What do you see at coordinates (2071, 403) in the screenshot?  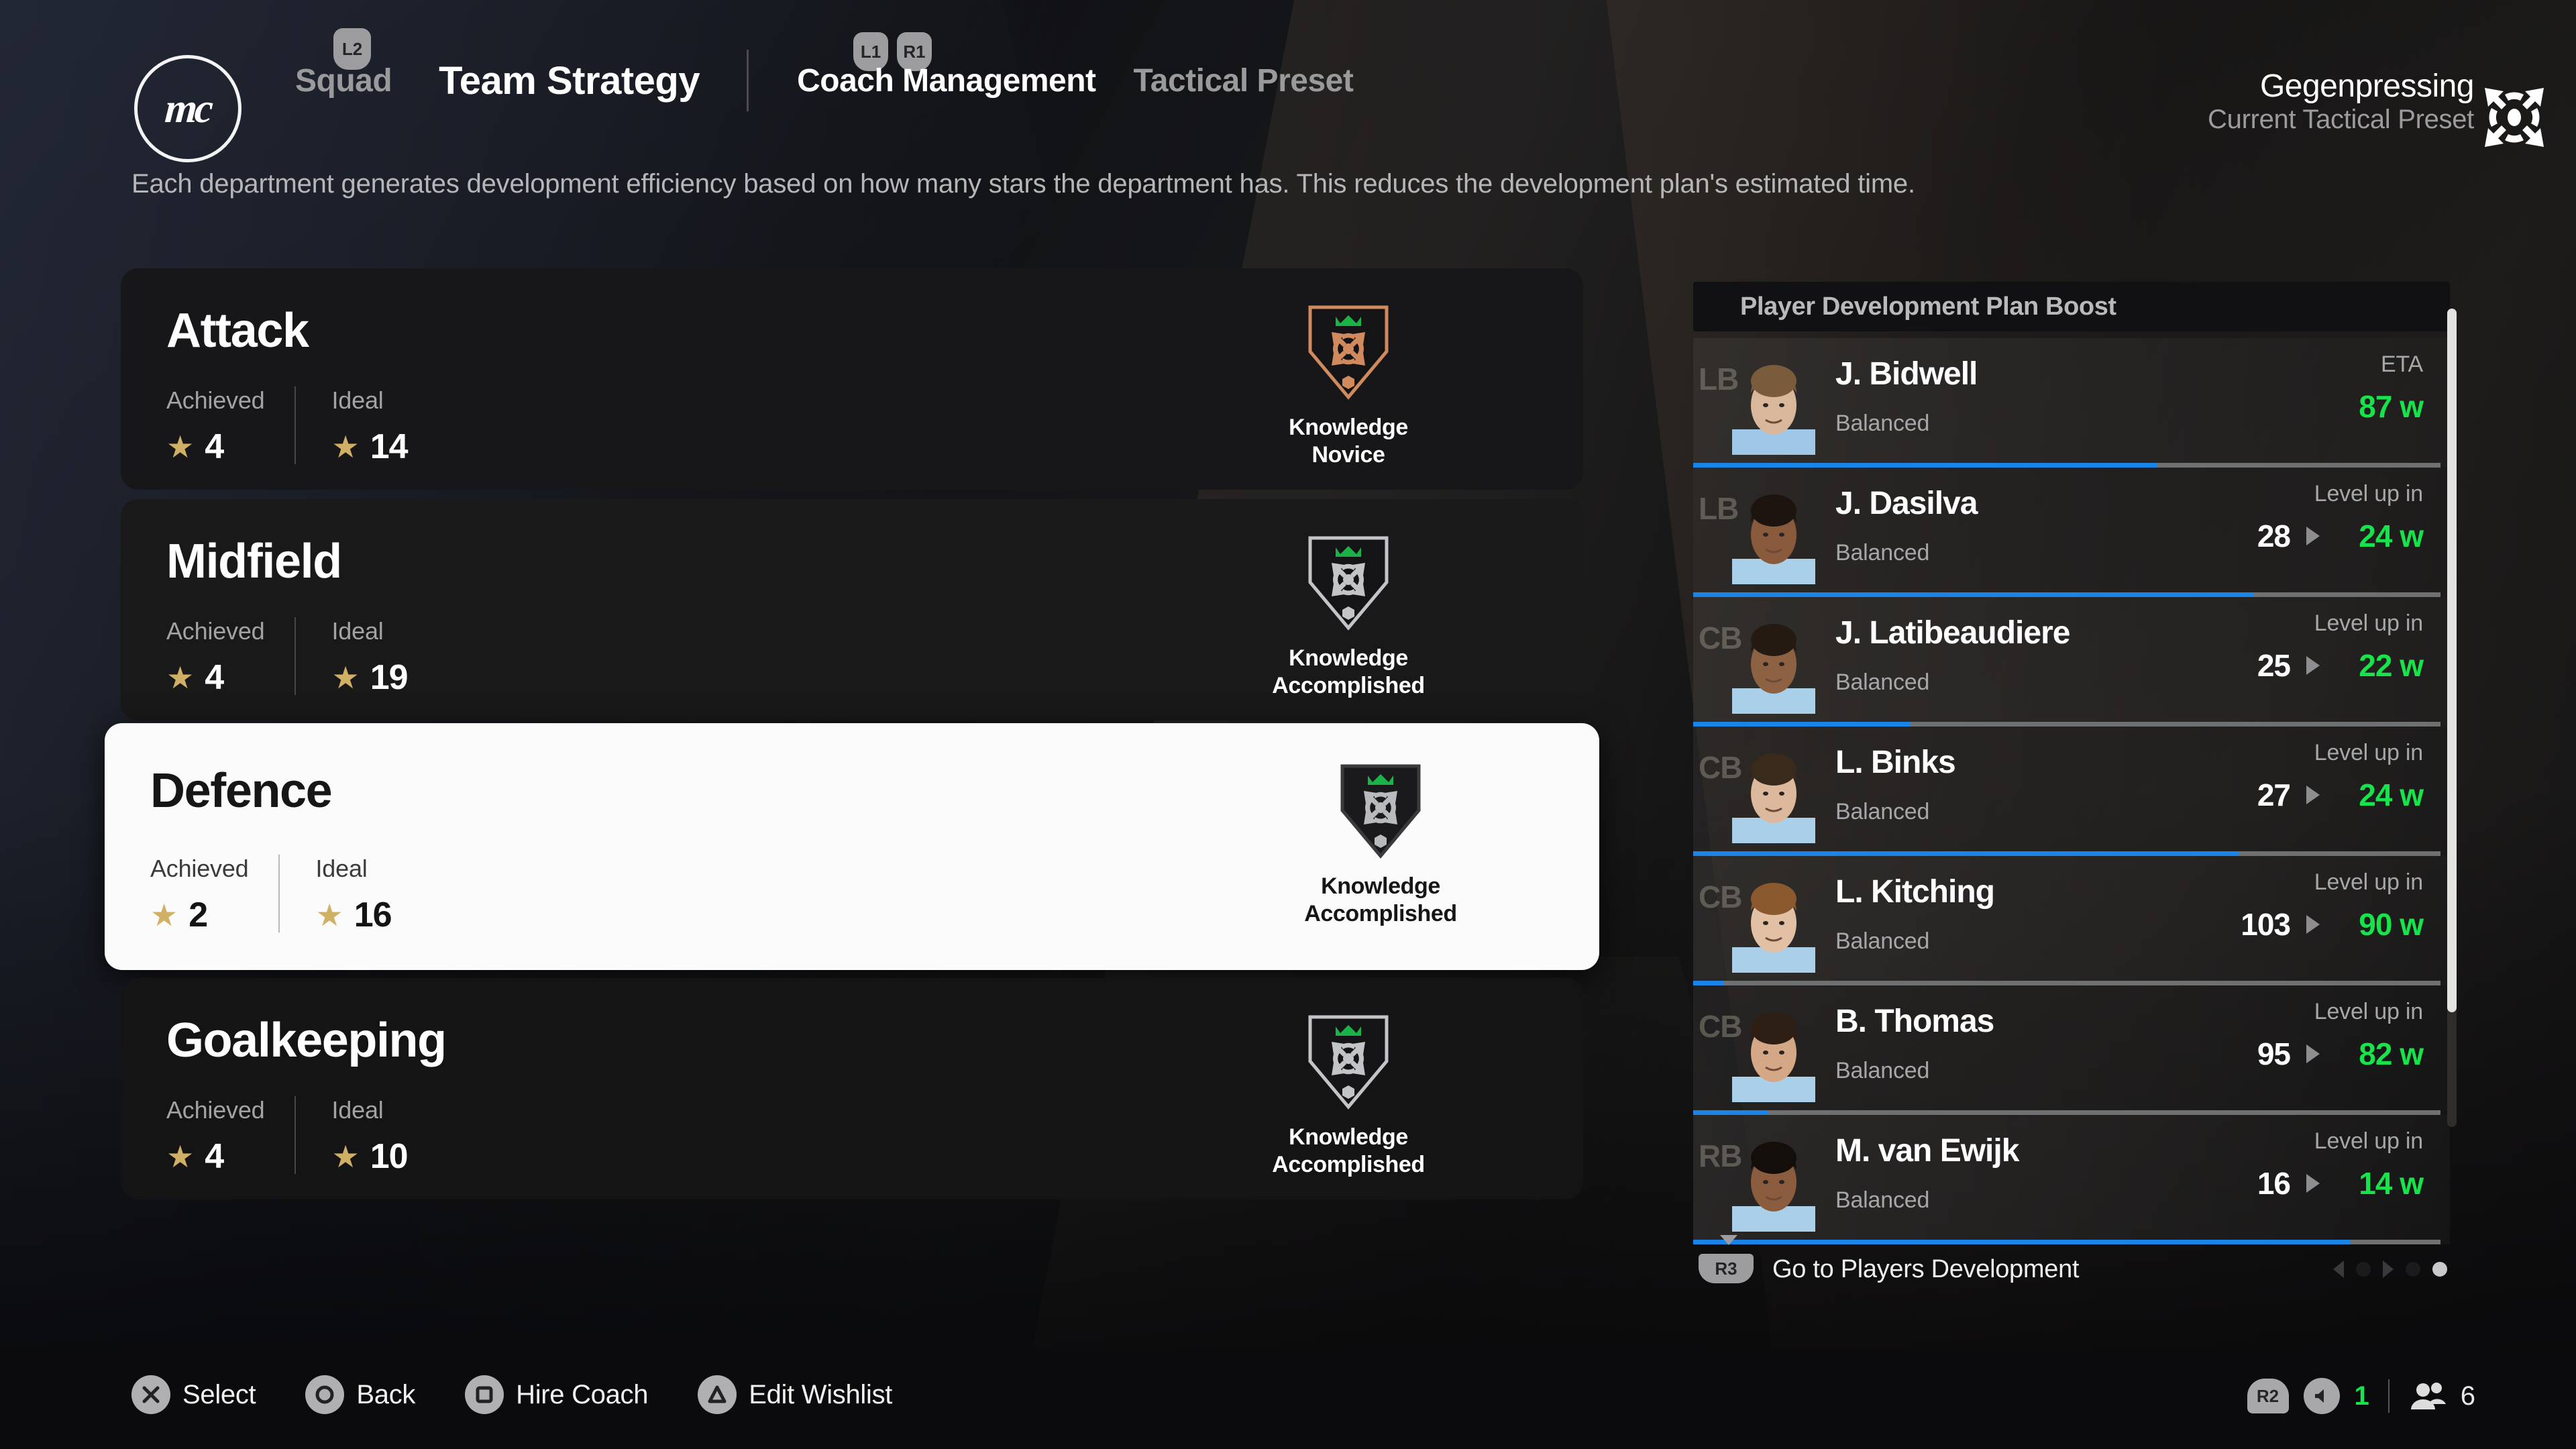 I see `player-row: LB J. Bidwell Balanced ETA 87 w` at bounding box center [2071, 403].